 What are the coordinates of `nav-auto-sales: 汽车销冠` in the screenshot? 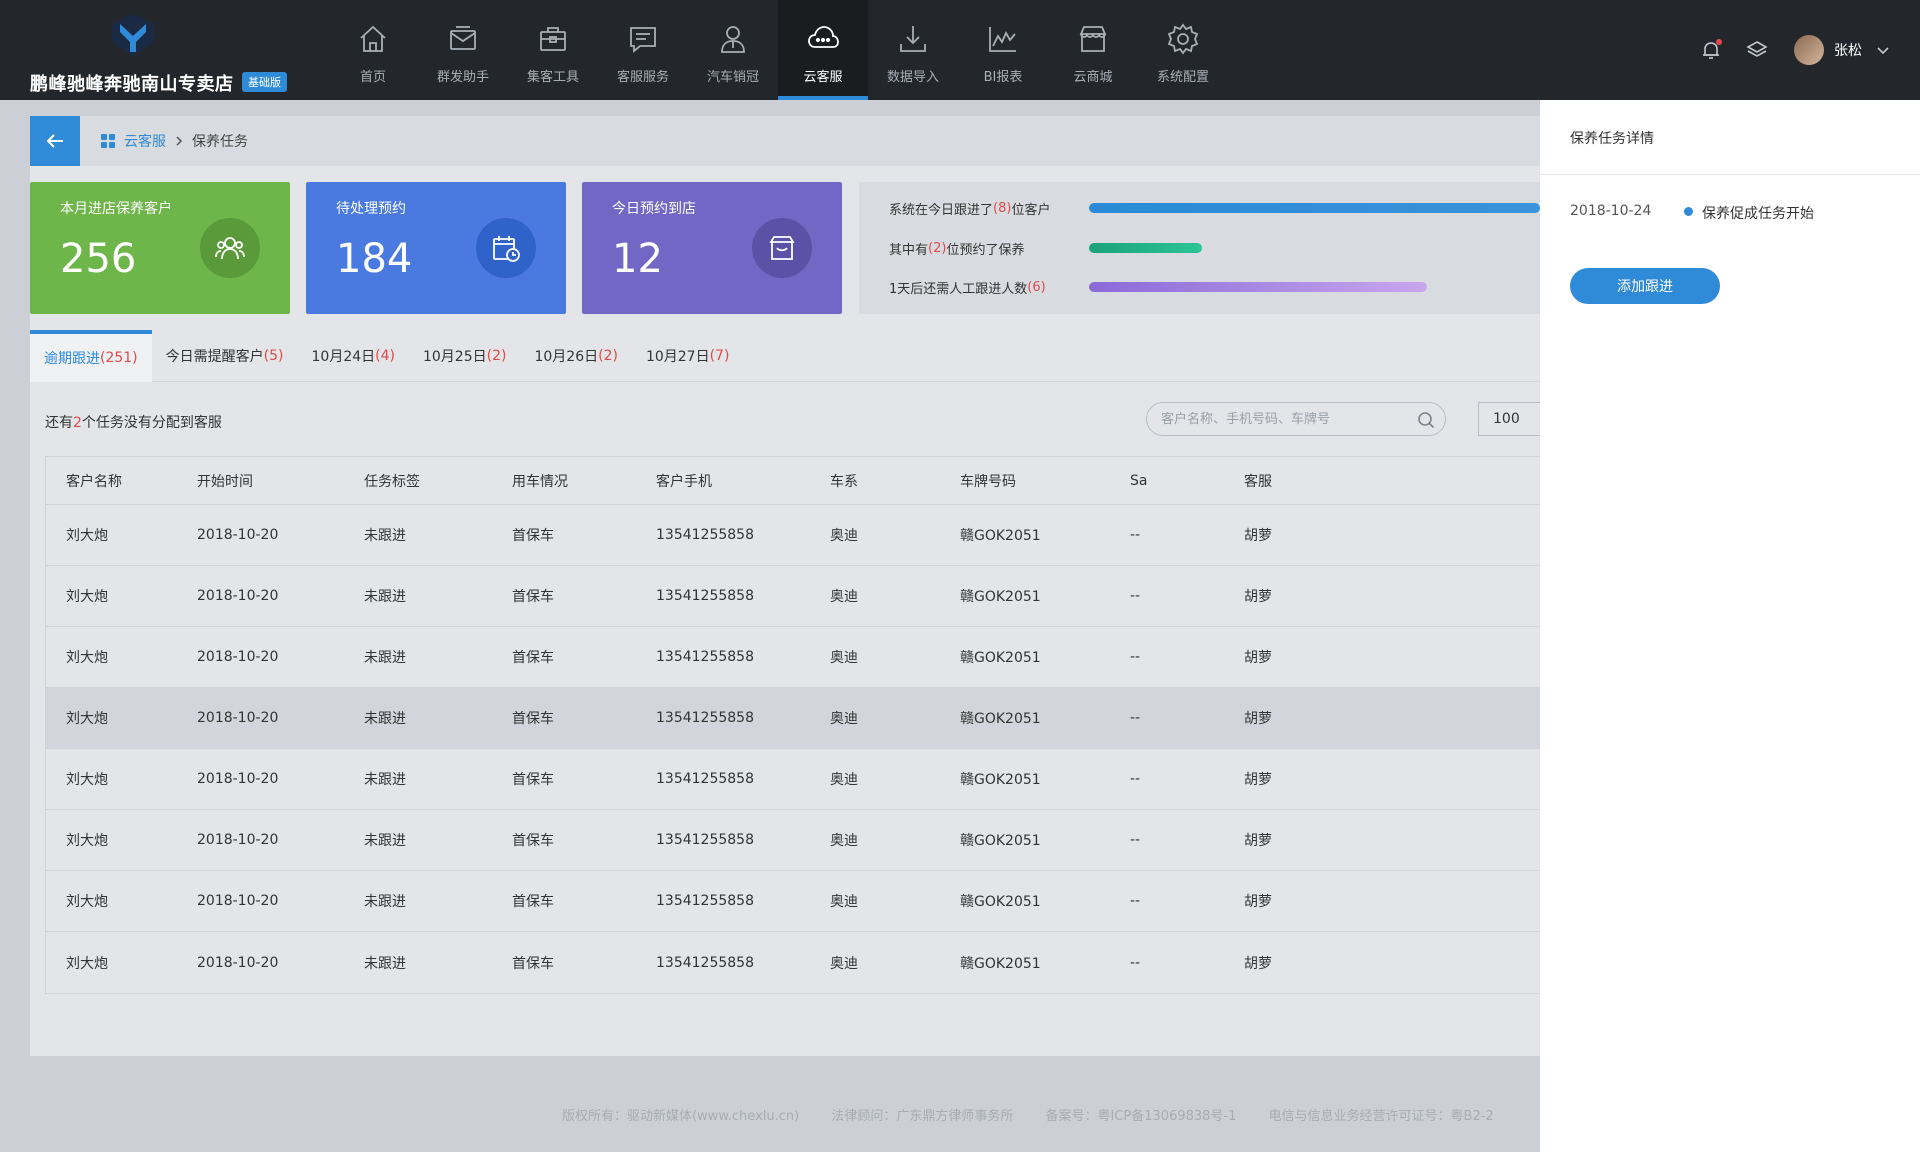 It's located at (733, 50).